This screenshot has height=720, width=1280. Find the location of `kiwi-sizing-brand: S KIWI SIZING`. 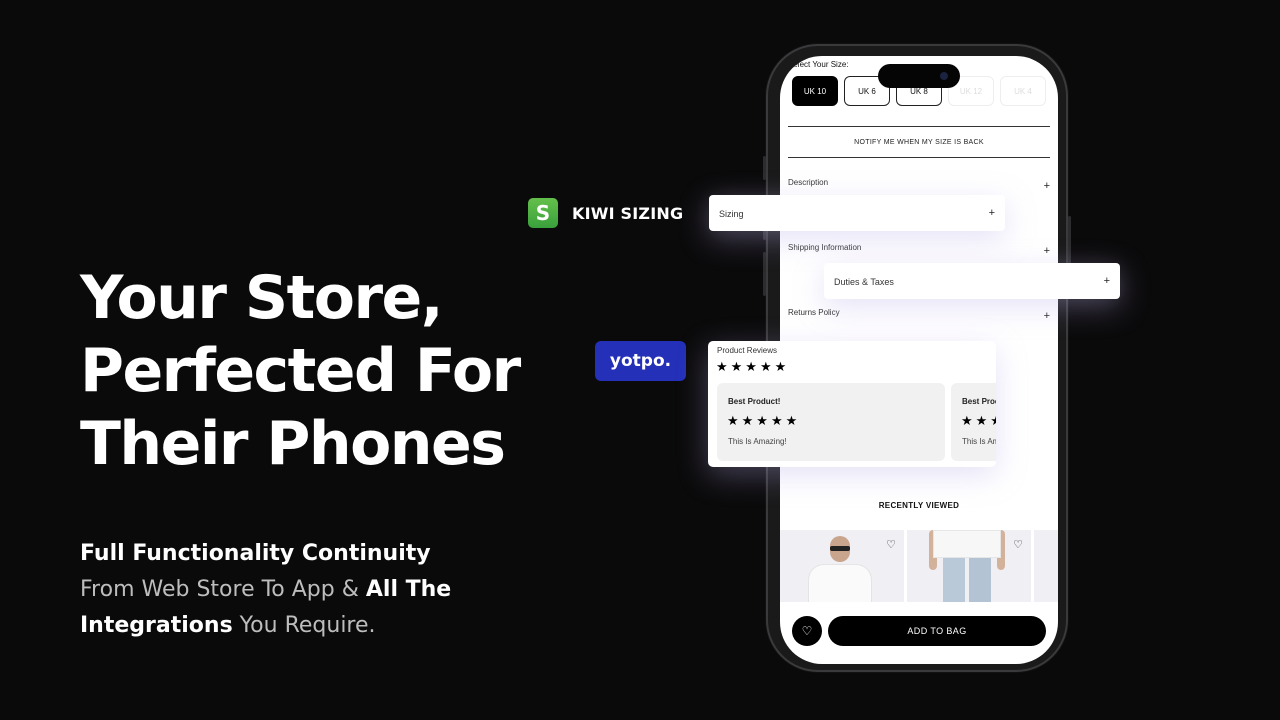

kiwi-sizing-brand: S KIWI SIZING is located at coordinates (605, 213).